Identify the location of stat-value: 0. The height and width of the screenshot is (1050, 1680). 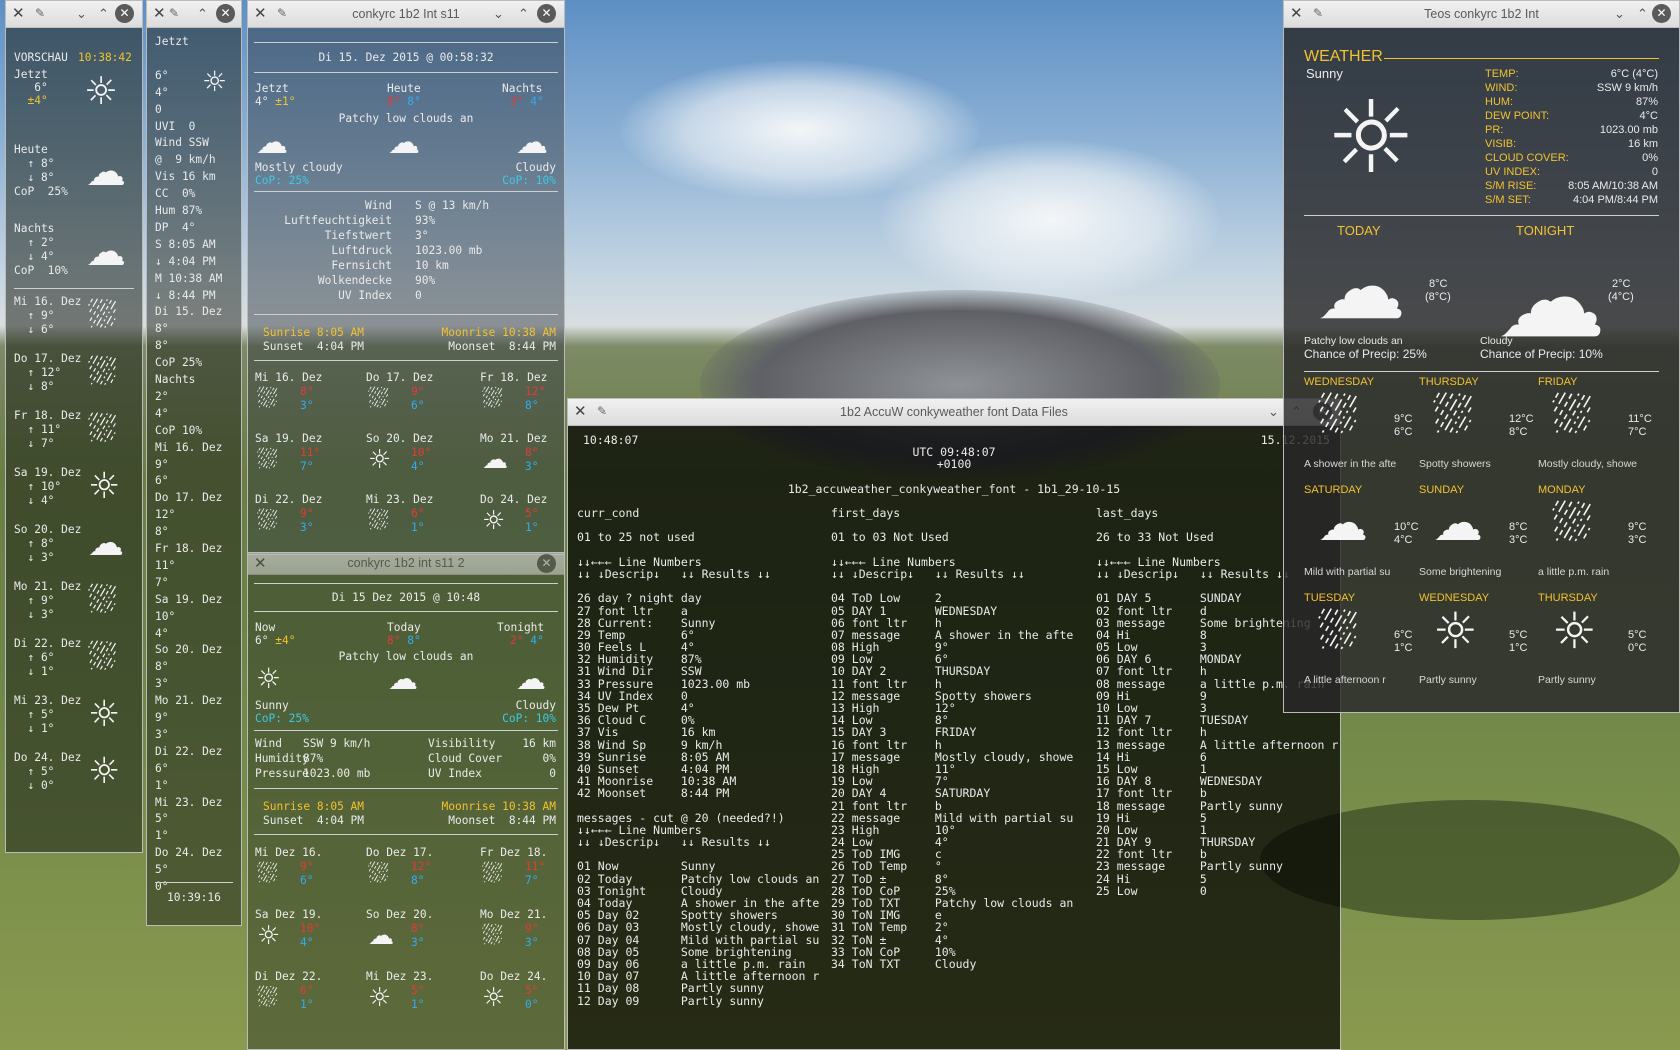
(1654, 172).